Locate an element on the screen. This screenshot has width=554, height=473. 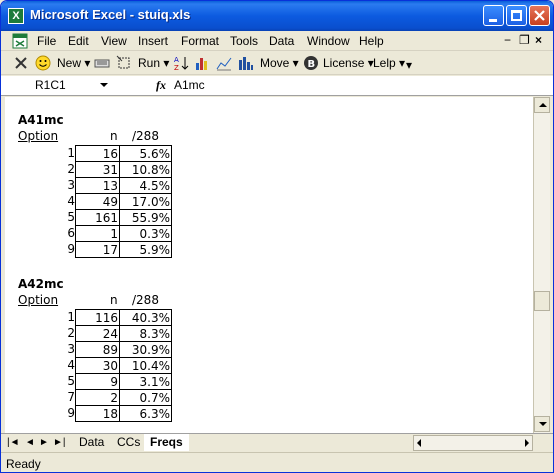
last-sheet-button: ►| is located at coordinates (59, 442).